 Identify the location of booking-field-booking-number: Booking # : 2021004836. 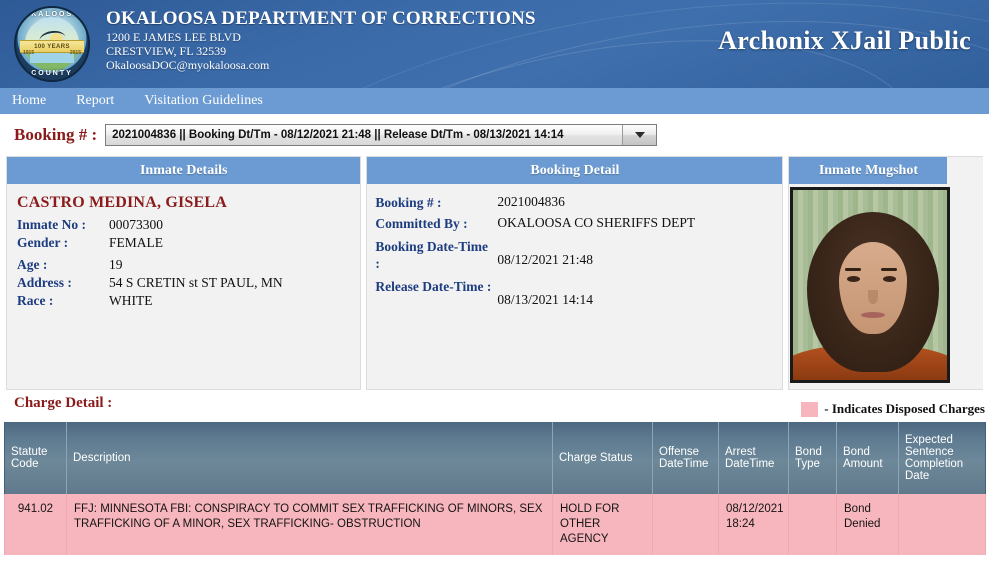
(574, 202).